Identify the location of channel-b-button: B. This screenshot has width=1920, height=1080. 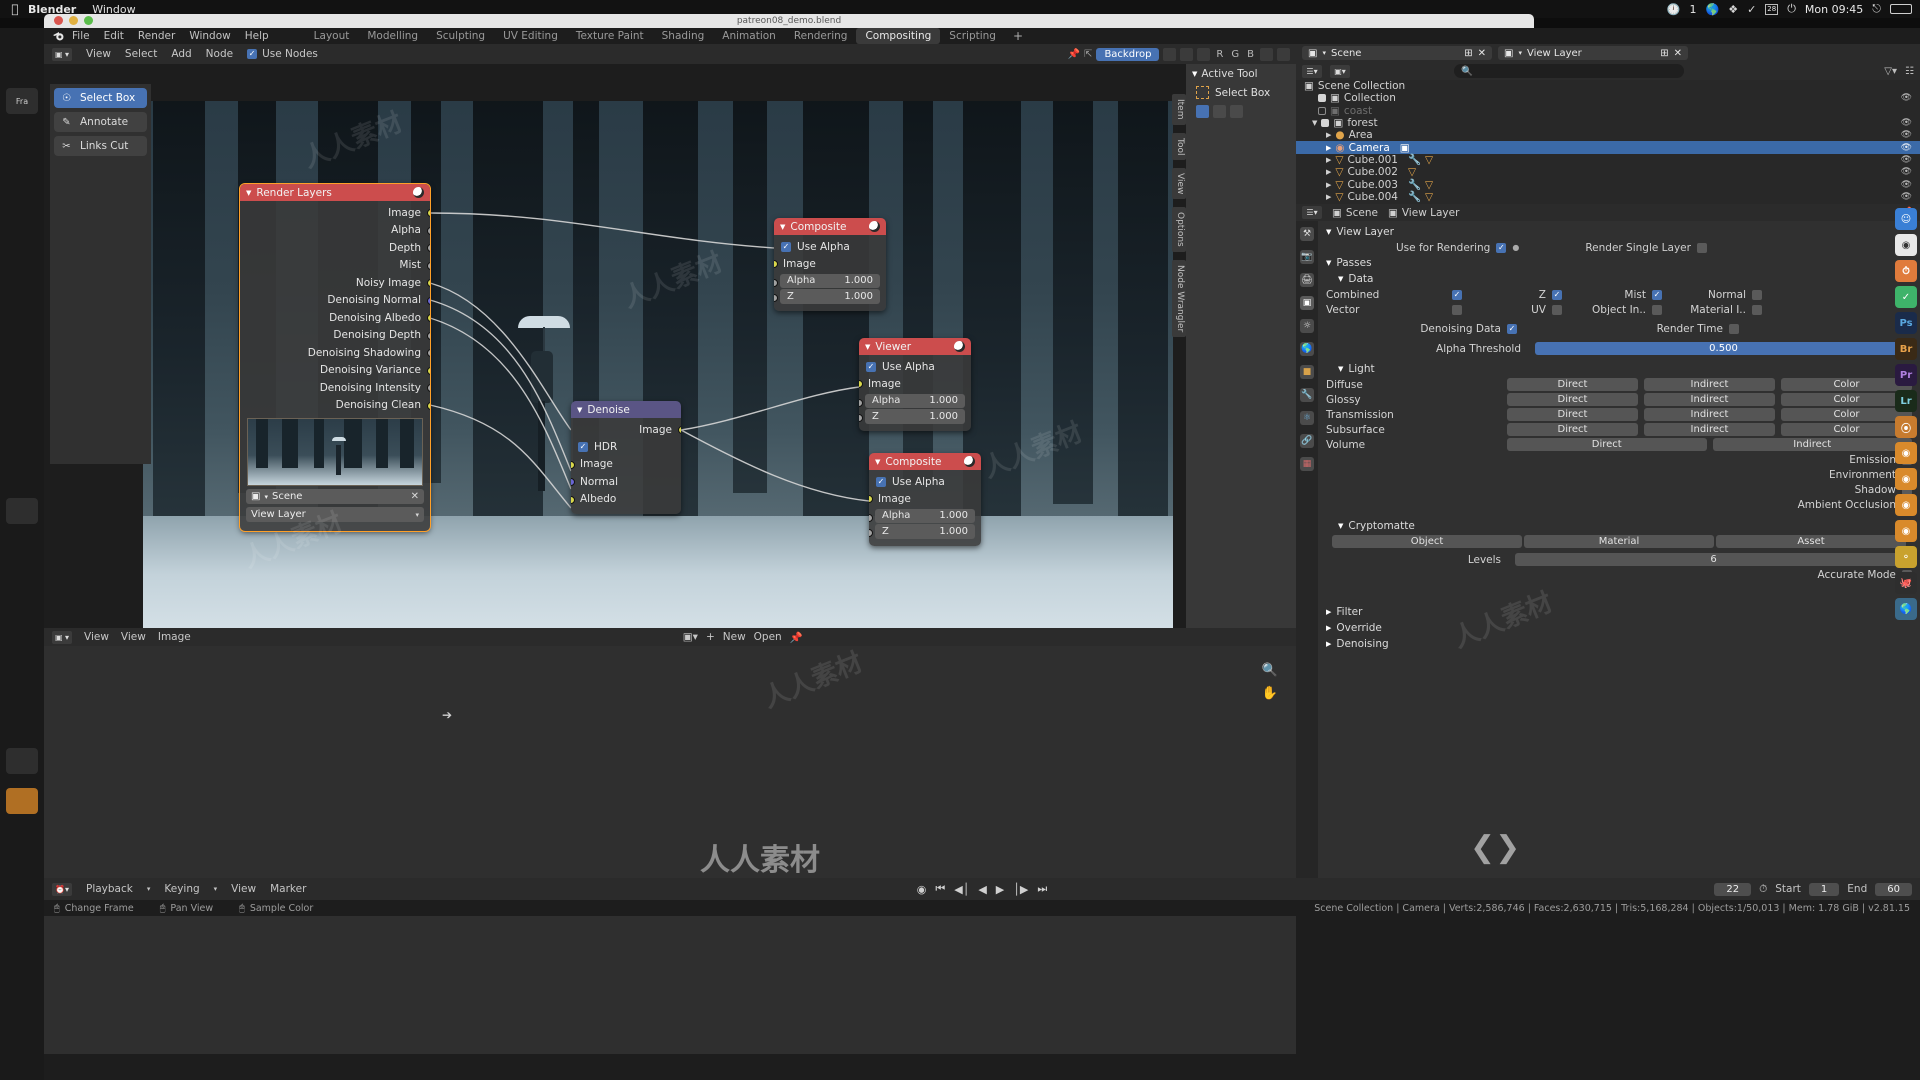
(1250, 54).